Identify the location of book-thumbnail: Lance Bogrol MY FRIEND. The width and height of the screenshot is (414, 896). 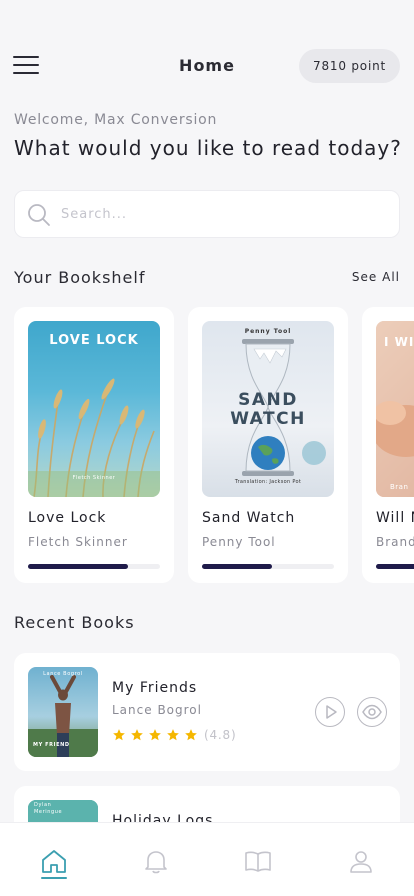
(63, 712).